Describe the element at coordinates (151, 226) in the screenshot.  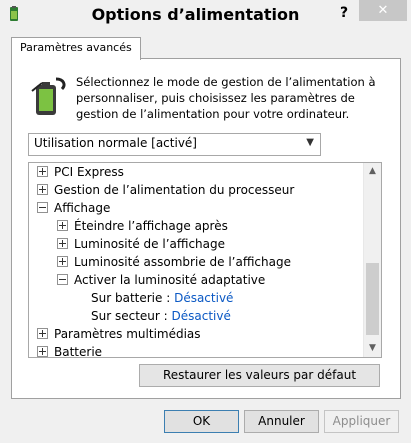
I see `tree-item-label: Éteindre l’affichage après` at that location.